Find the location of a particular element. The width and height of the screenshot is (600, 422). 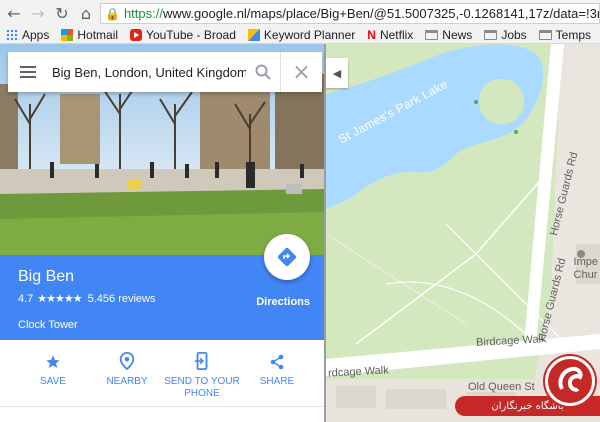

search-icon is located at coordinates (263, 72).